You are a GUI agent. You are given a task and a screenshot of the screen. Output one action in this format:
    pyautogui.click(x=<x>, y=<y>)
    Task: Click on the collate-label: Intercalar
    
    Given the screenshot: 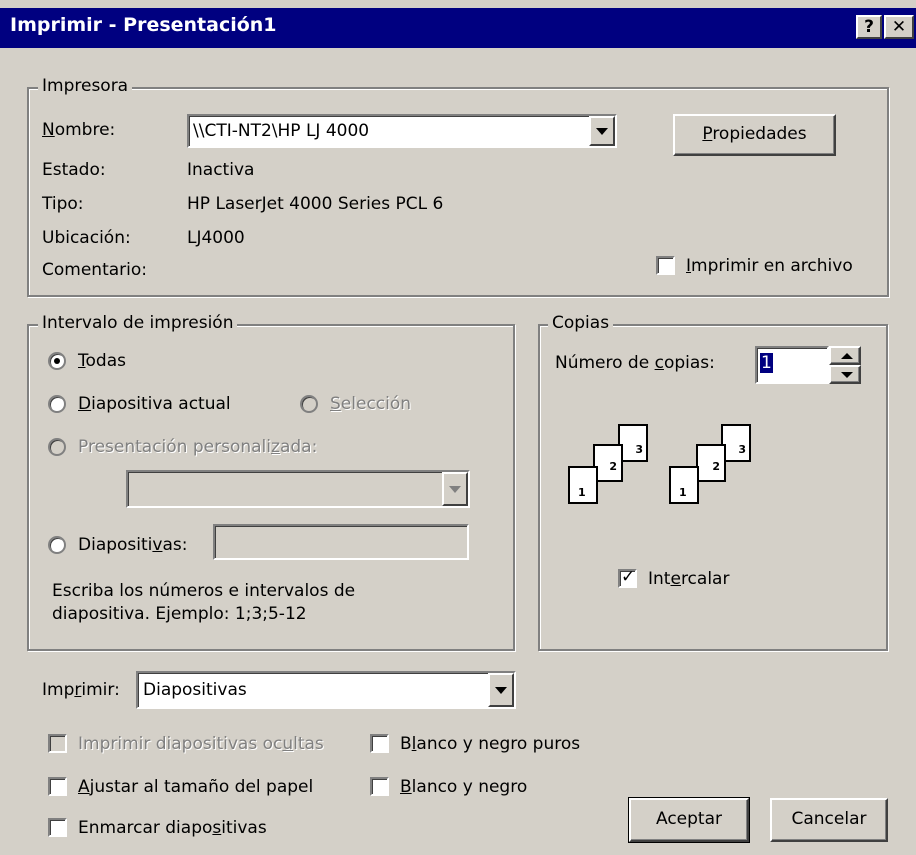 What is the action you would take?
    pyautogui.click(x=688, y=579)
    